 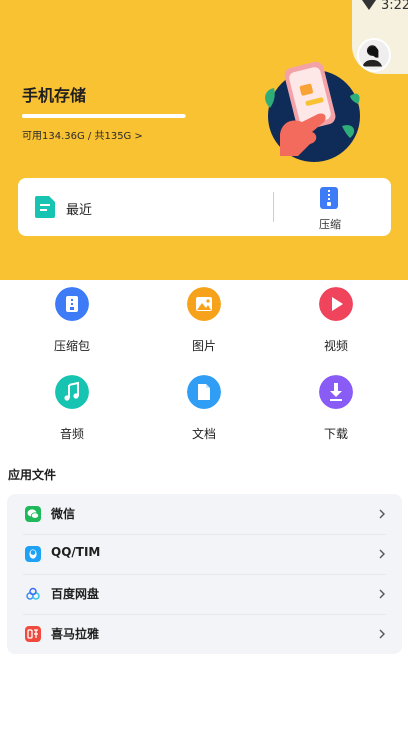 What do you see at coordinates (204, 514) in the screenshot?
I see `app-item-wechat: 微信` at bounding box center [204, 514].